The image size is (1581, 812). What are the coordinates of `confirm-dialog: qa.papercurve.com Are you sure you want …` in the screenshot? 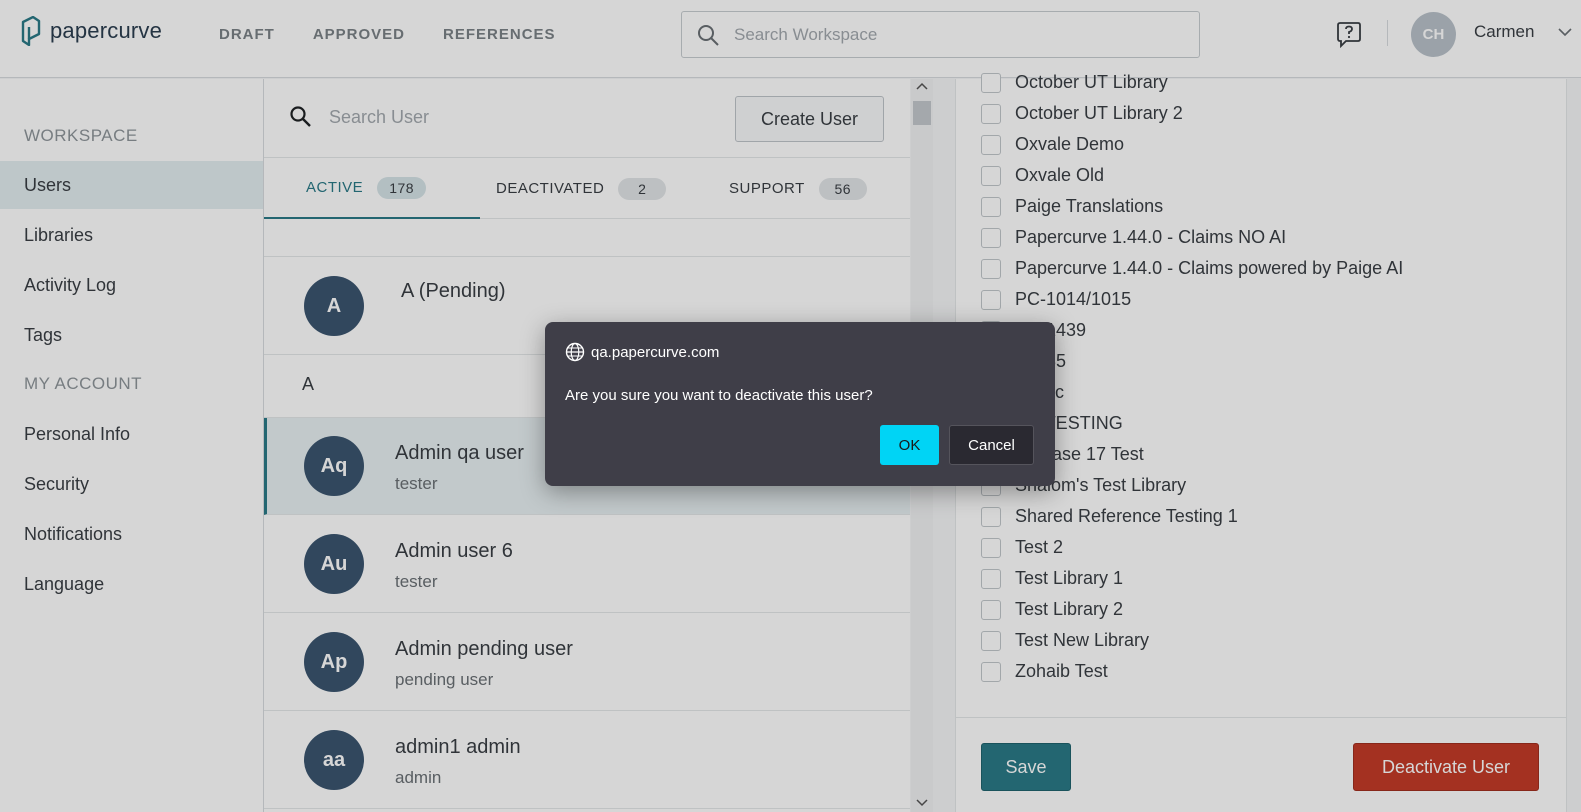 It's located at (800, 404).